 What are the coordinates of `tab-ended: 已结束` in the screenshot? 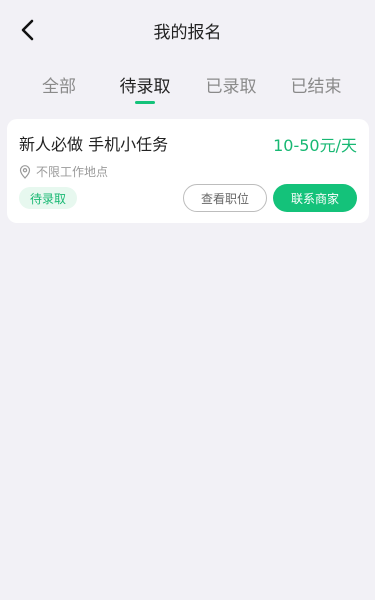 It's located at (316, 84).